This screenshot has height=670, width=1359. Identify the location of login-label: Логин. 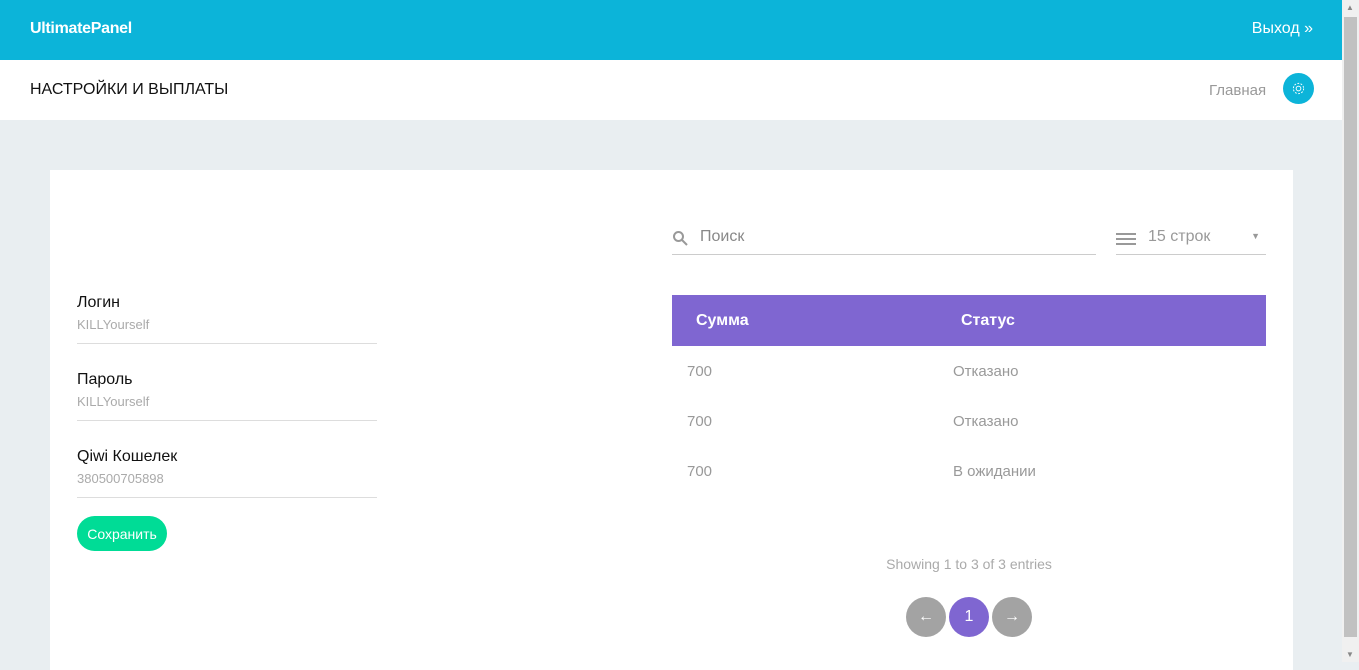
(99, 302).